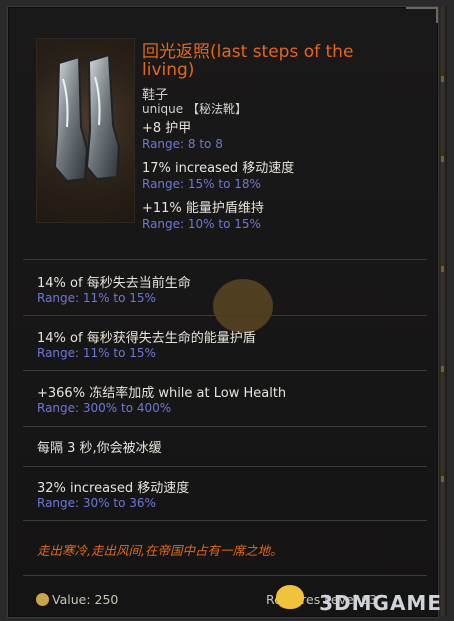 The image size is (454, 621). I want to click on mod-row: 14% of 每秒失去当前生命 Range: 11% to 15%, so click(225, 290).